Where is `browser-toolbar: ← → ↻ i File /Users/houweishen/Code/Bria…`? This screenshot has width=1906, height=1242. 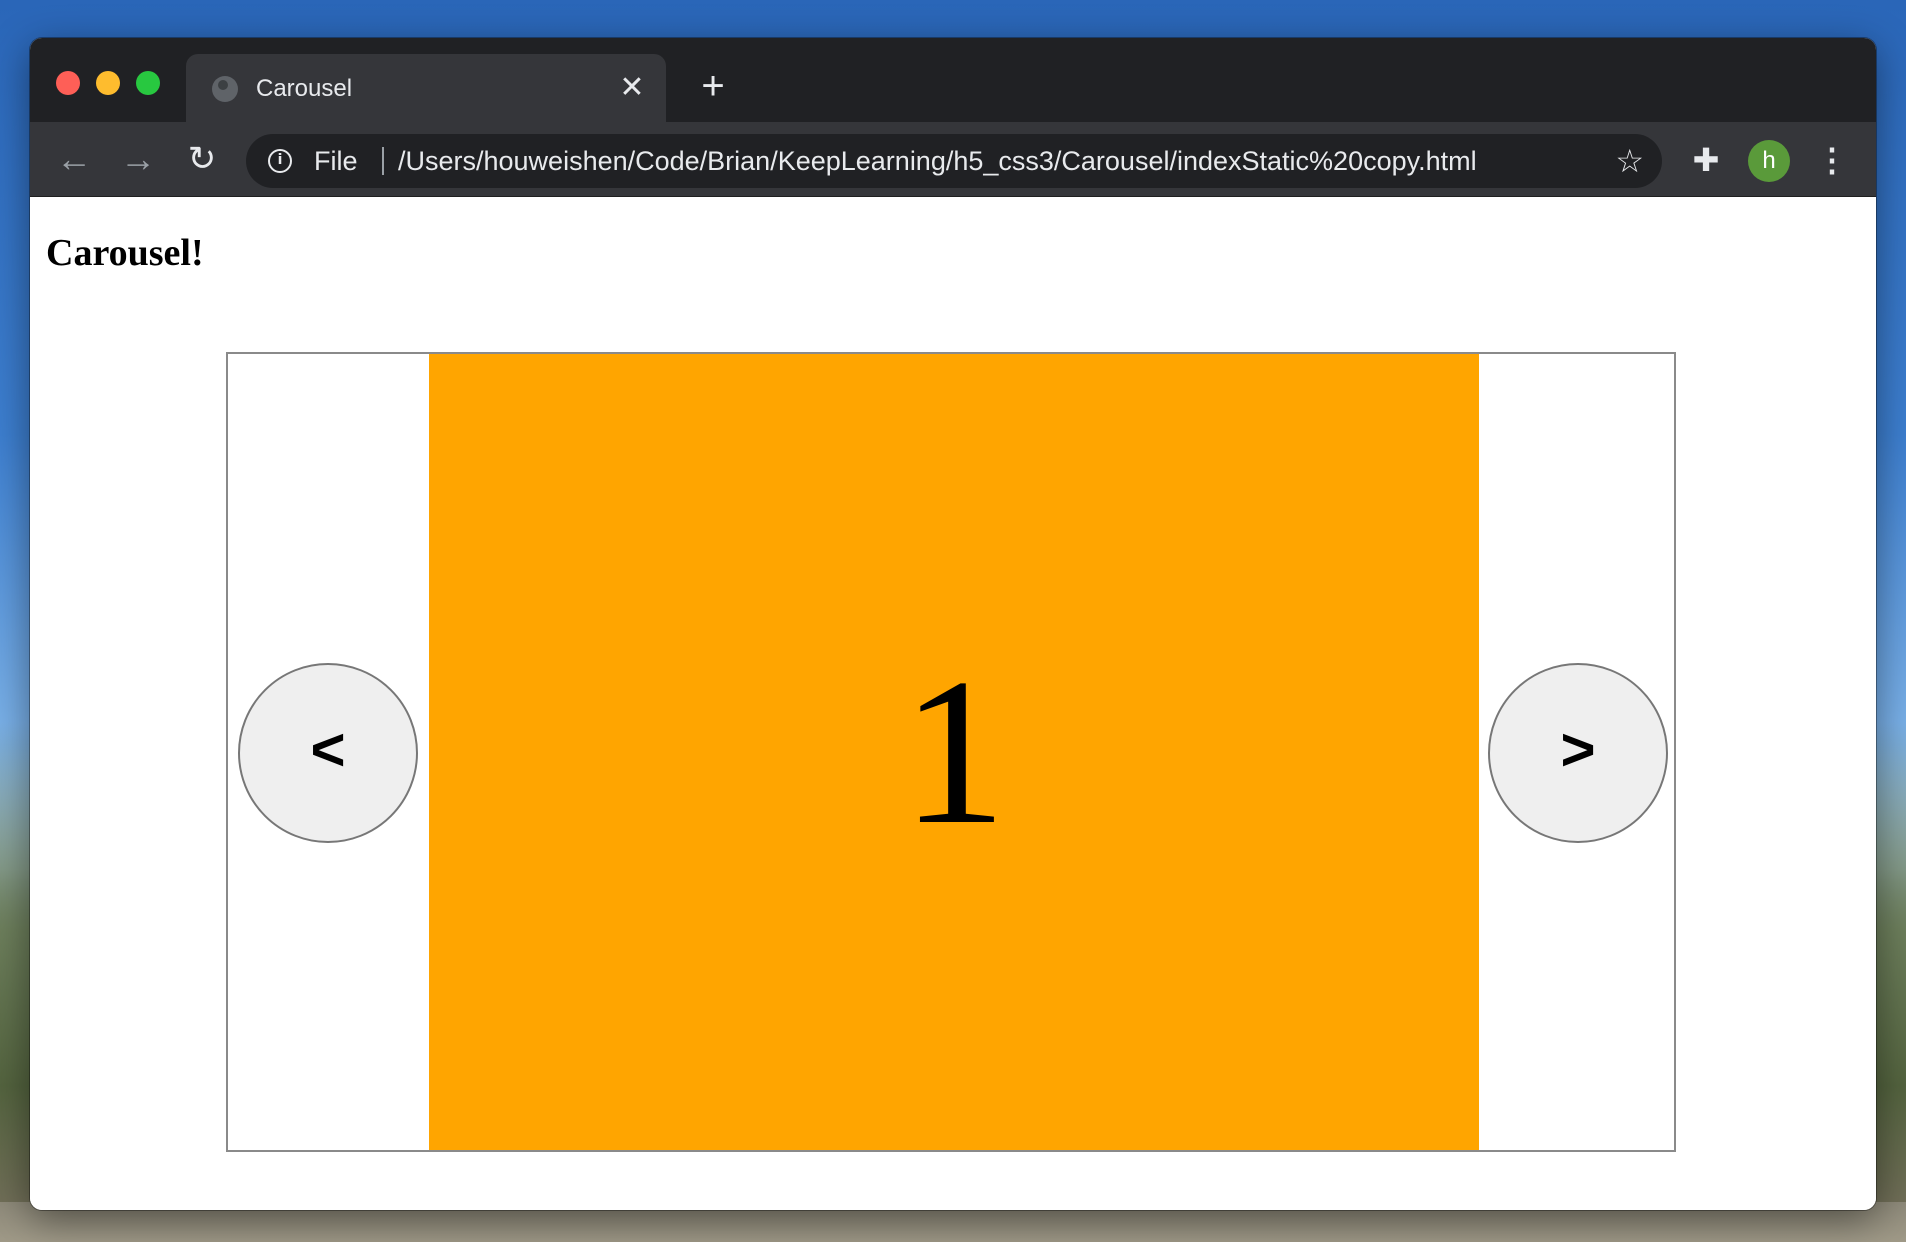 browser-toolbar: ← → ↻ i File /Users/houweishen/Code/Bria… is located at coordinates (953, 159).